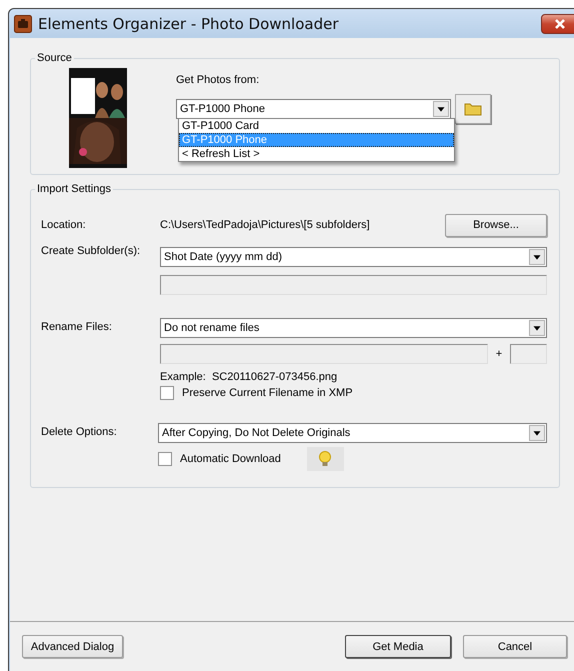 The height and width of the screenshot is (671, 574). What do you see at coordinates (316, 126) in the screenshot?
I see `dropdown-option: GT-P1000 Card` at bounding box center [316, 126].